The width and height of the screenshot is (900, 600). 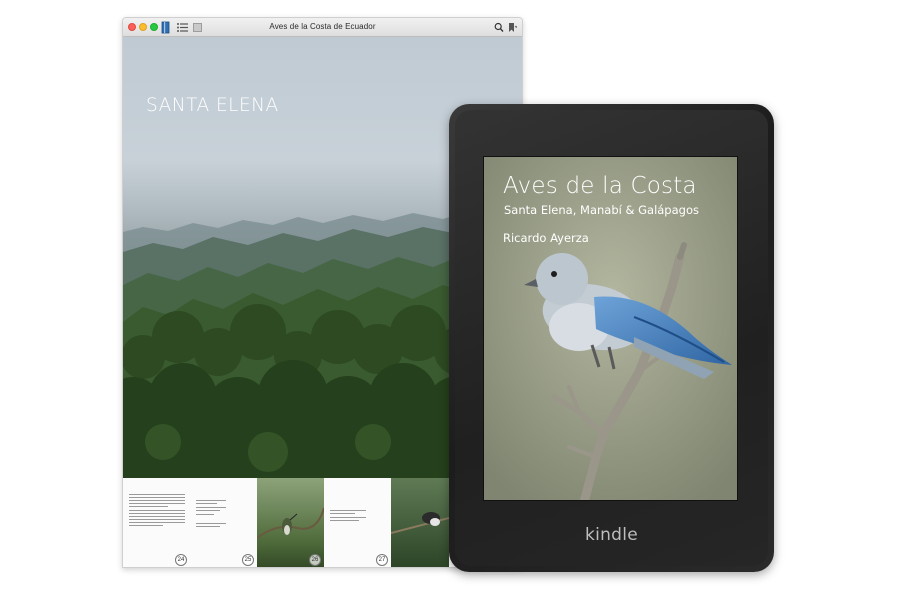 What do you see at coordinates (212, 105) in the screenshot?
I see `chapter-title: SANTA ELENA` at bounding box center [212, 105].